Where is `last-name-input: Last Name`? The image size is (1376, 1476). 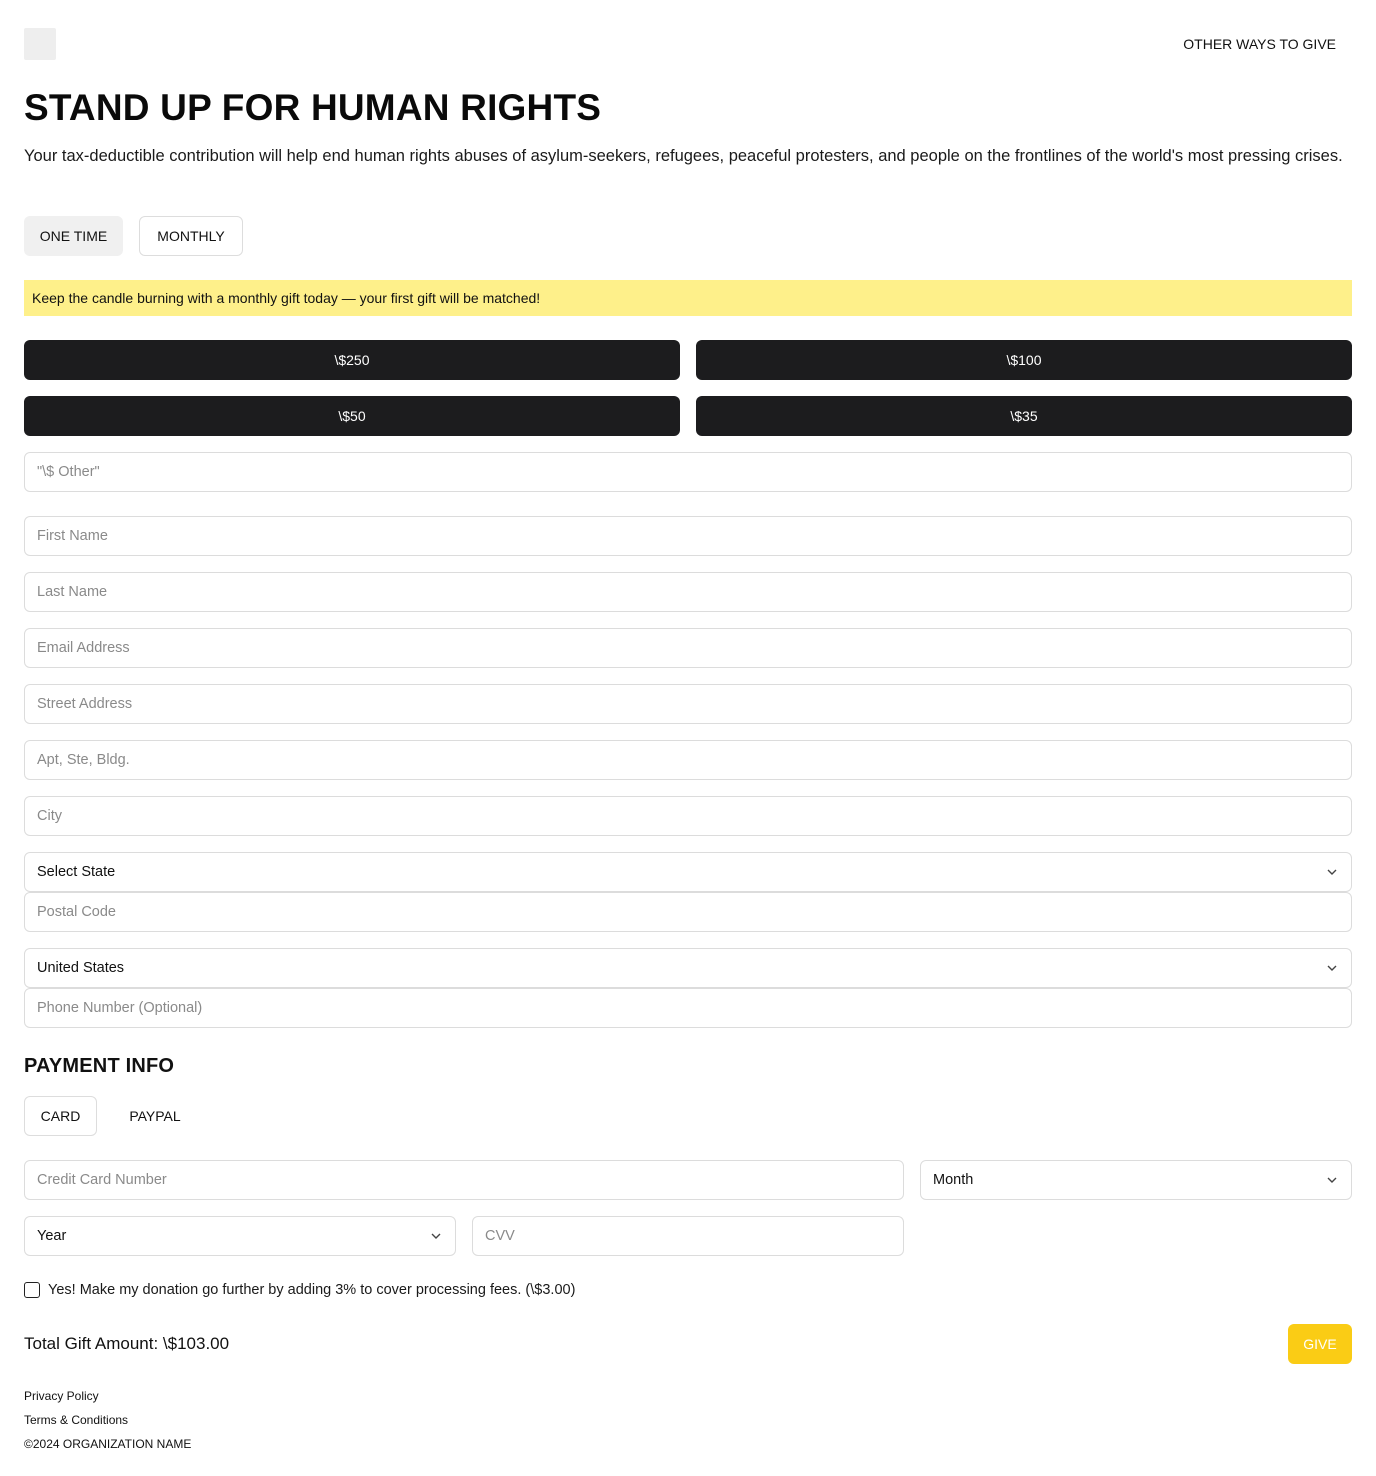 last-name-input: Last Name is located at coordinates (688, 592).